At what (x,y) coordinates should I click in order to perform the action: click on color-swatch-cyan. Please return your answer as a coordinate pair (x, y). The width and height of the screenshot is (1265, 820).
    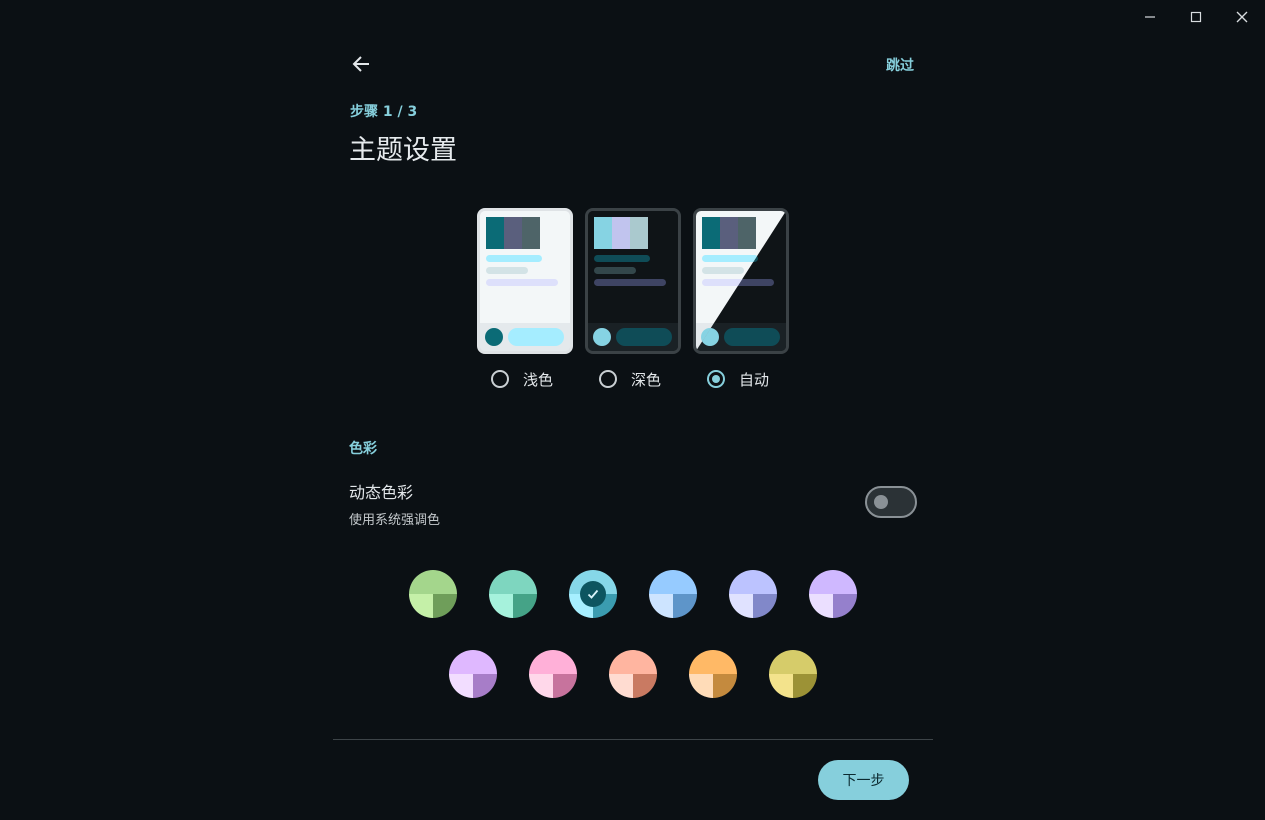
    Looking at the image, I should click on (593, 594).